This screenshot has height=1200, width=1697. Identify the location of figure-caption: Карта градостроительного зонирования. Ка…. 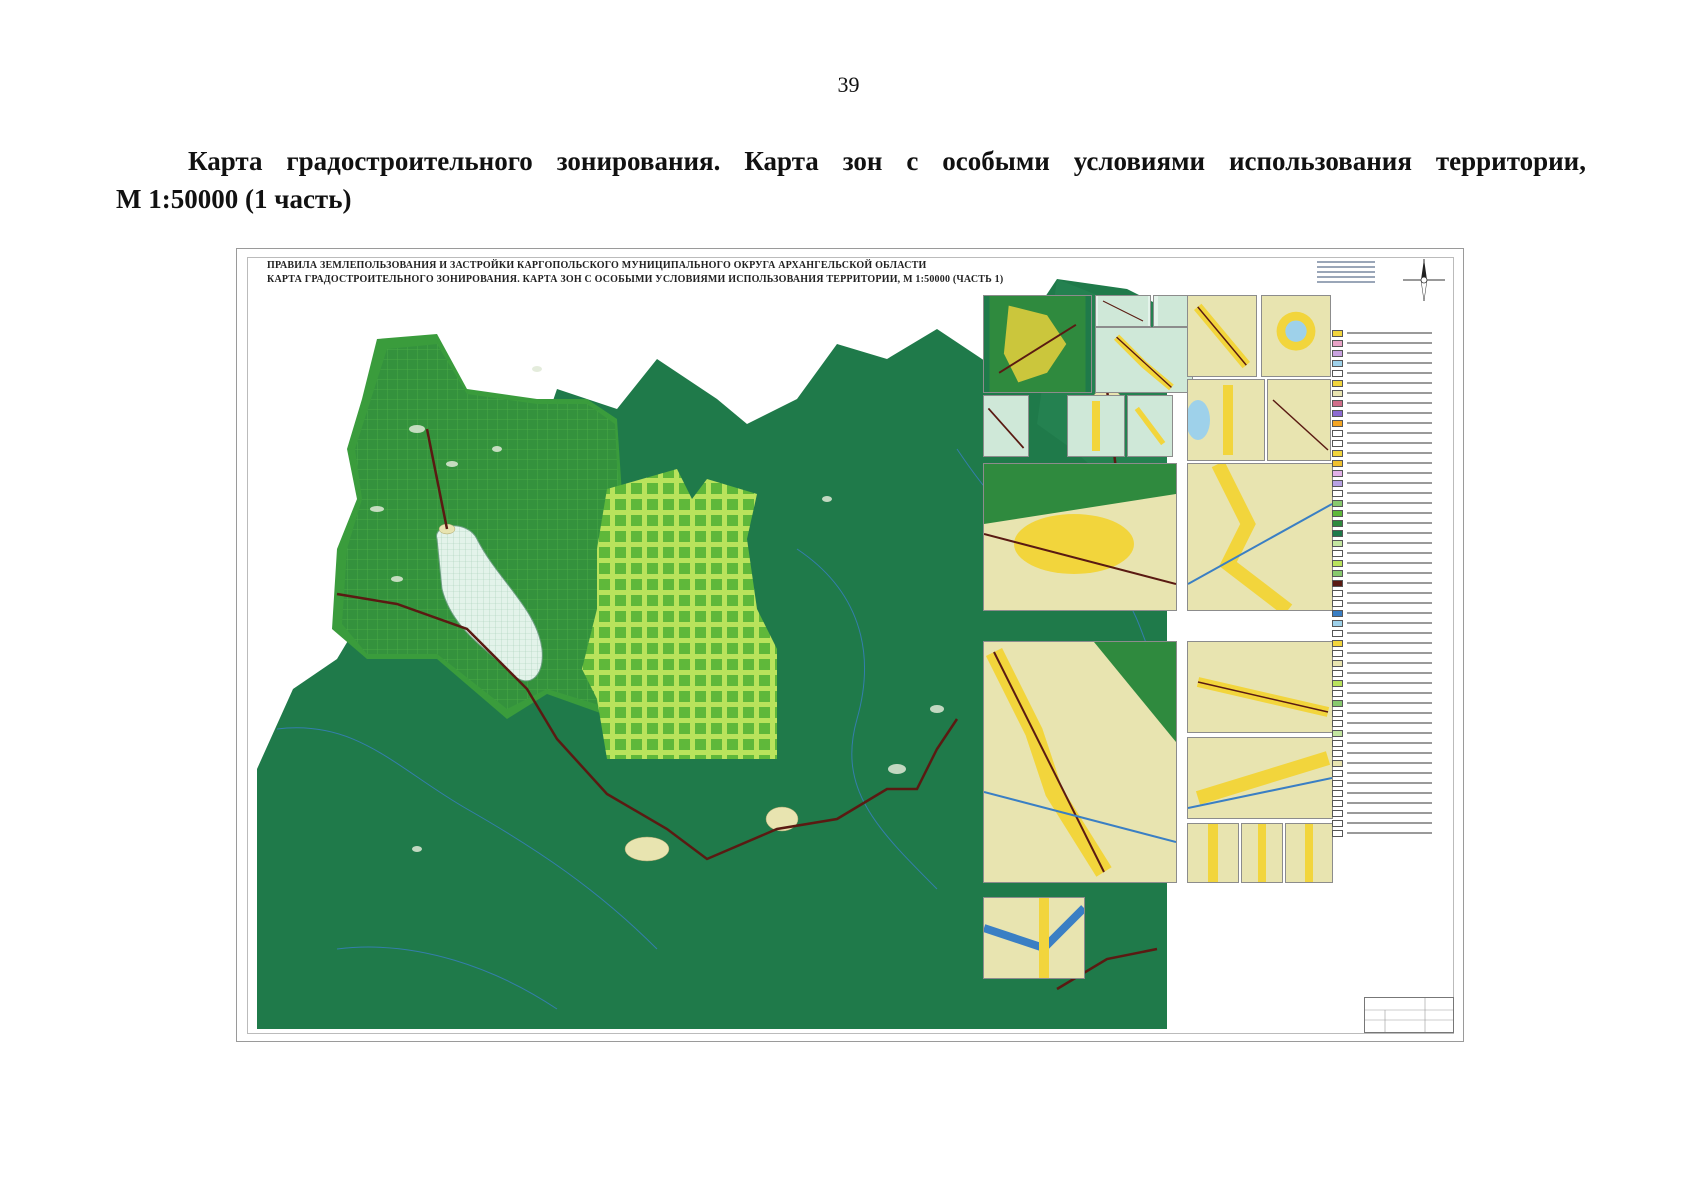
(851, 180).